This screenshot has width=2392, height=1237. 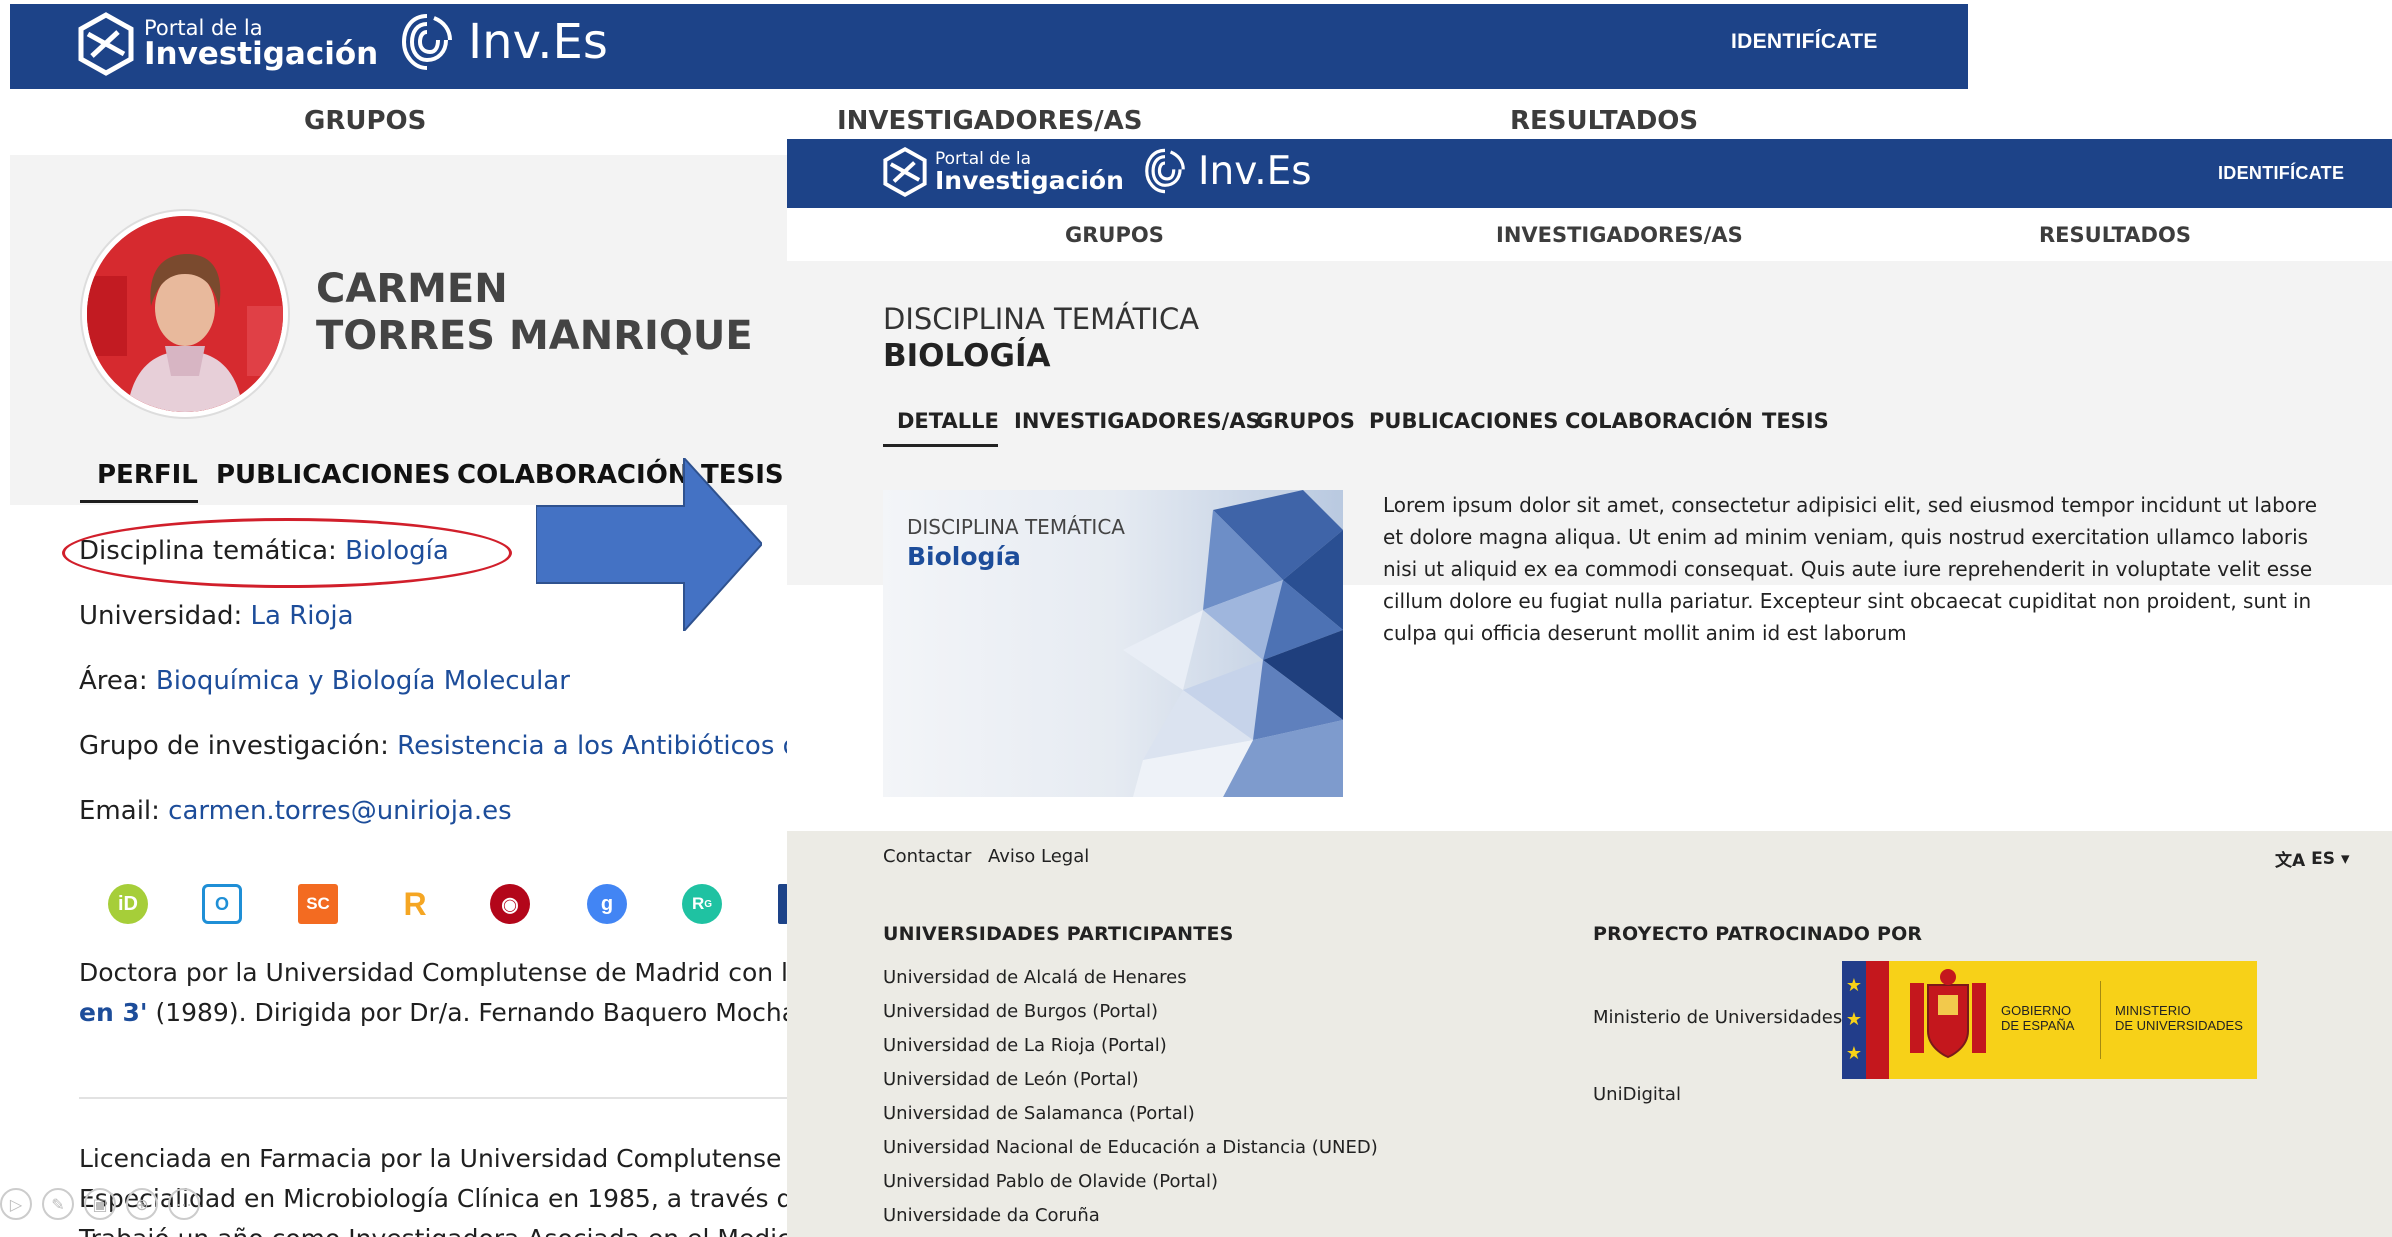 I want to click on field-email: Email: carmen.torres@unirioja.es, so click(x=295, y=811).